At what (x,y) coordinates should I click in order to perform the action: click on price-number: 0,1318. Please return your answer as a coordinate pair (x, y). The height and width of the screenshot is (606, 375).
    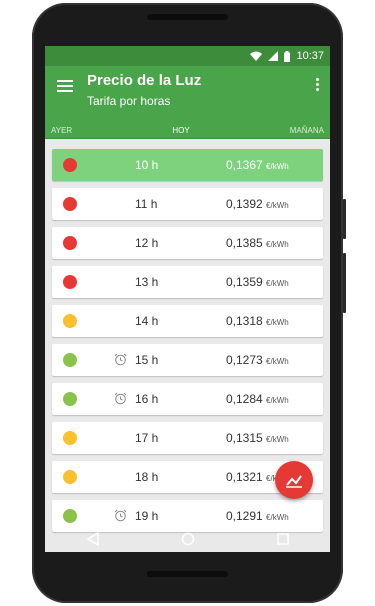
    Looking at the image, I should click on (244, 321).